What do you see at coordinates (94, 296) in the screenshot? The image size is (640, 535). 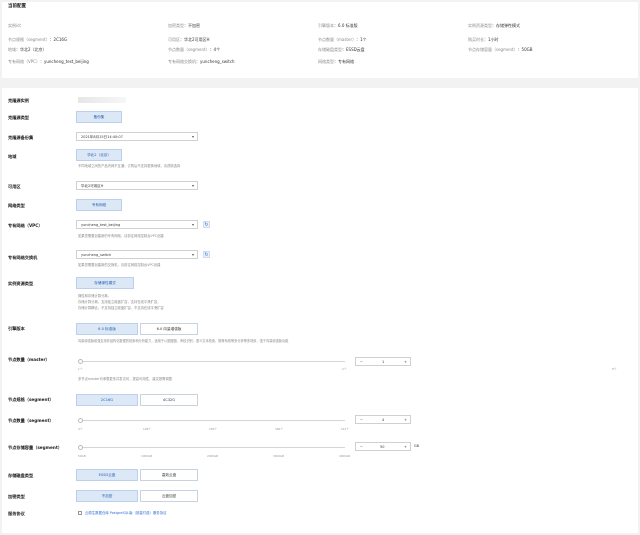 I see `resource-desc-1: 弹性和存储计算分离，` at bounding box center [94, 296].